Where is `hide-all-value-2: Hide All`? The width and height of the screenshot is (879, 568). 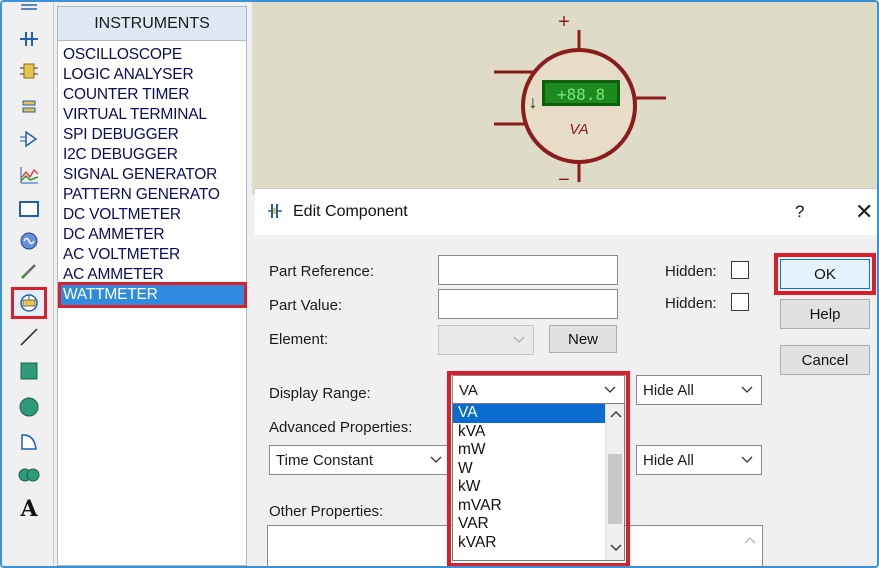
hide-all-value-2: Hide All is located at coordinates (668, 460).